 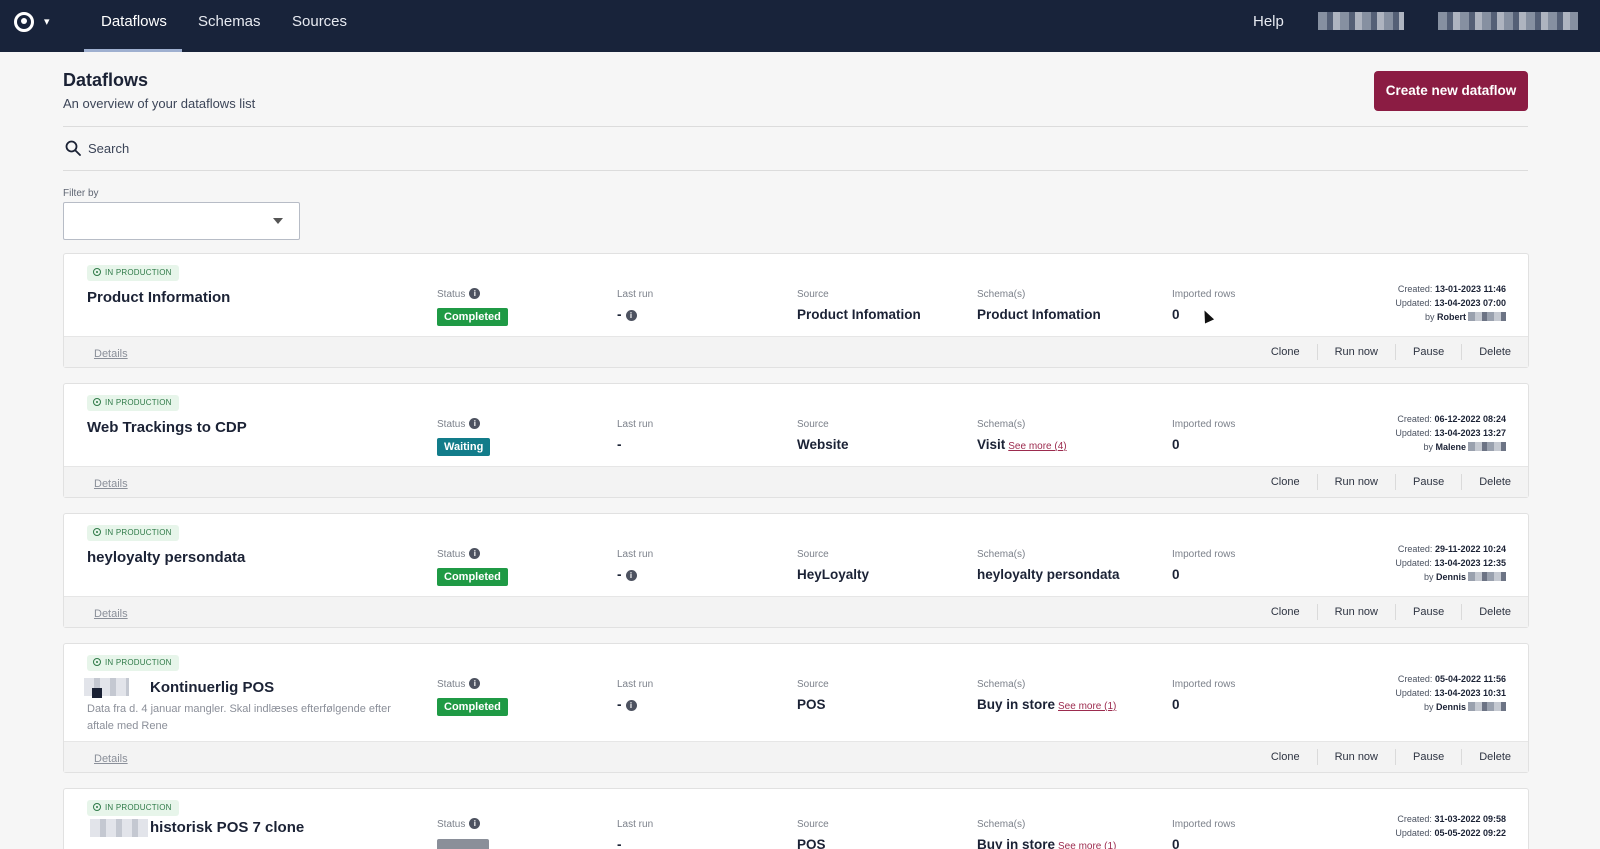 What do you see at coordinates (463, 844) in the screenshot?
I see `status-badge` at bounding box center [463, 844].